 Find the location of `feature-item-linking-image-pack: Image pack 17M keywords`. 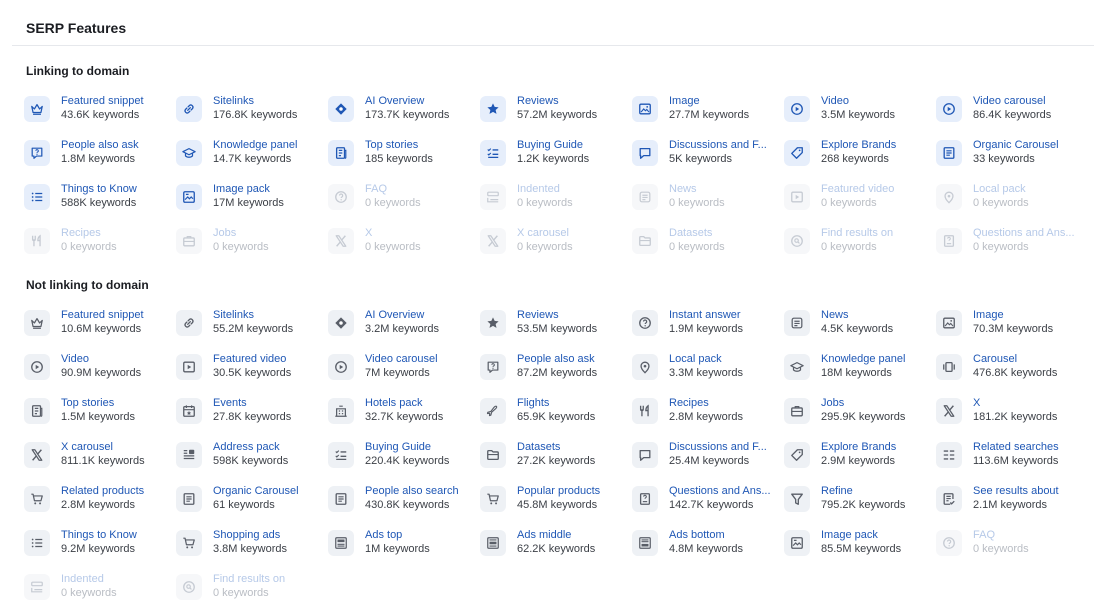

feature-item-linking-image-pack: Image pack 17M keywords is located at coordinates (252, 204).